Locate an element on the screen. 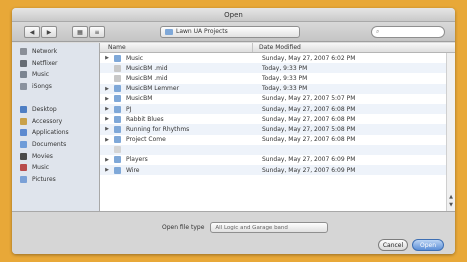 This screenshot has width=467, height=262. file-type-popup: All Logic and Garage band is located at coordinates (269, 227).